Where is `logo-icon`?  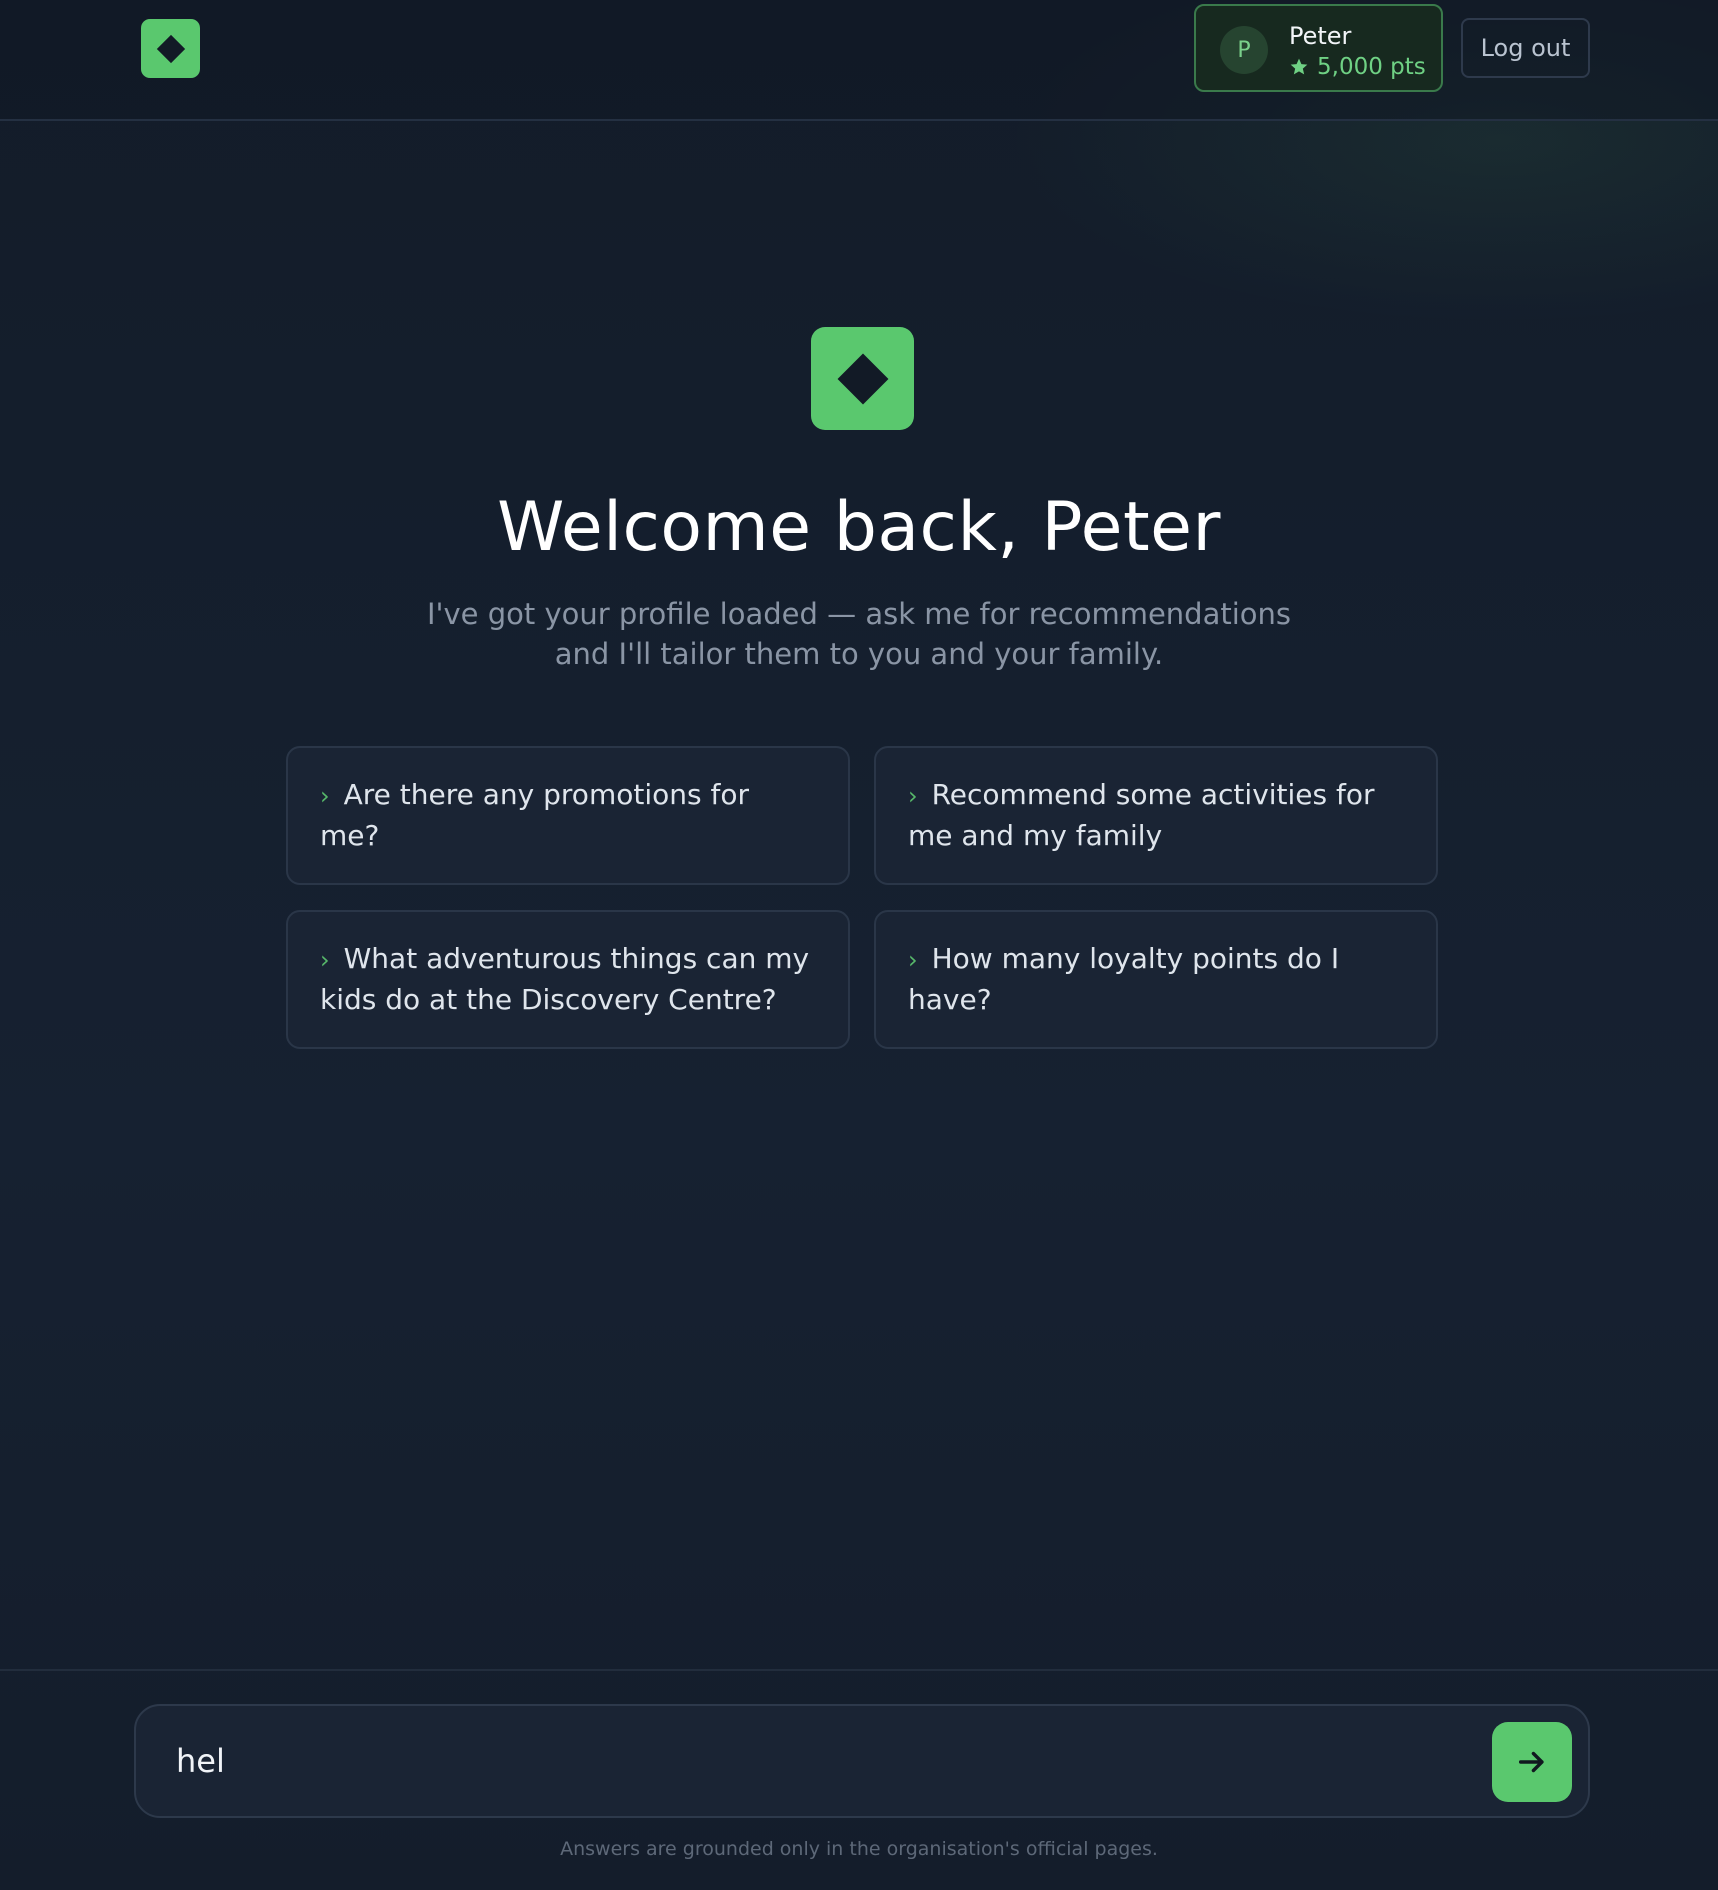 logo-icon is located at coordinates (170, 48).